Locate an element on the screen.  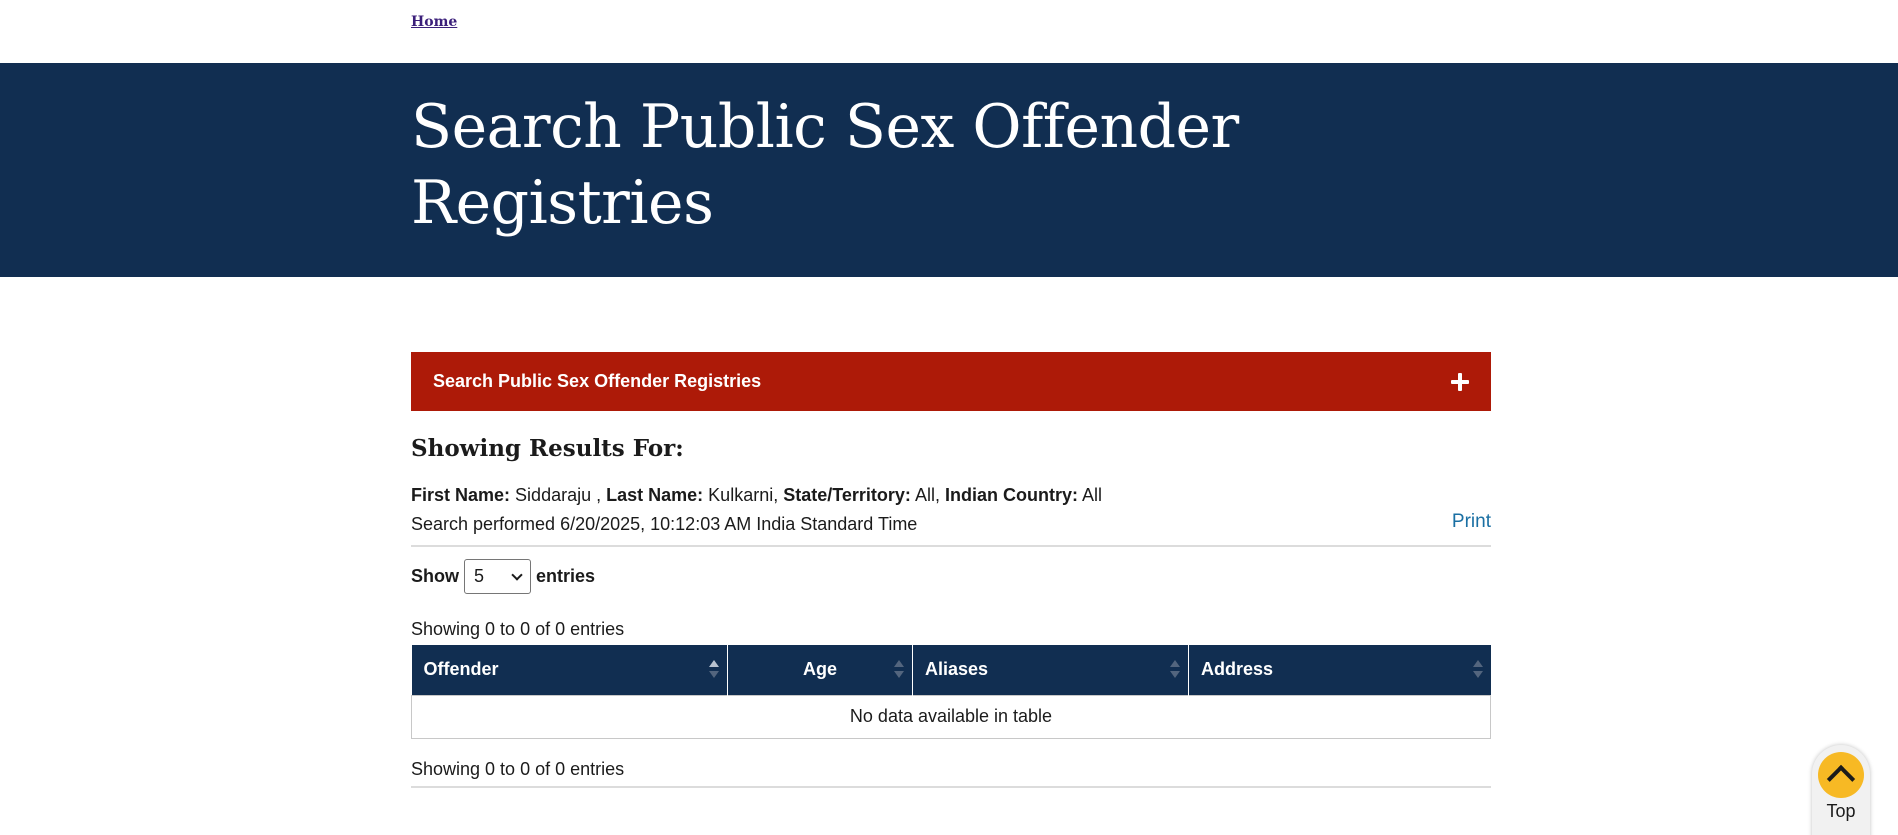
plus-icon is located at coordinates (1460, 381).